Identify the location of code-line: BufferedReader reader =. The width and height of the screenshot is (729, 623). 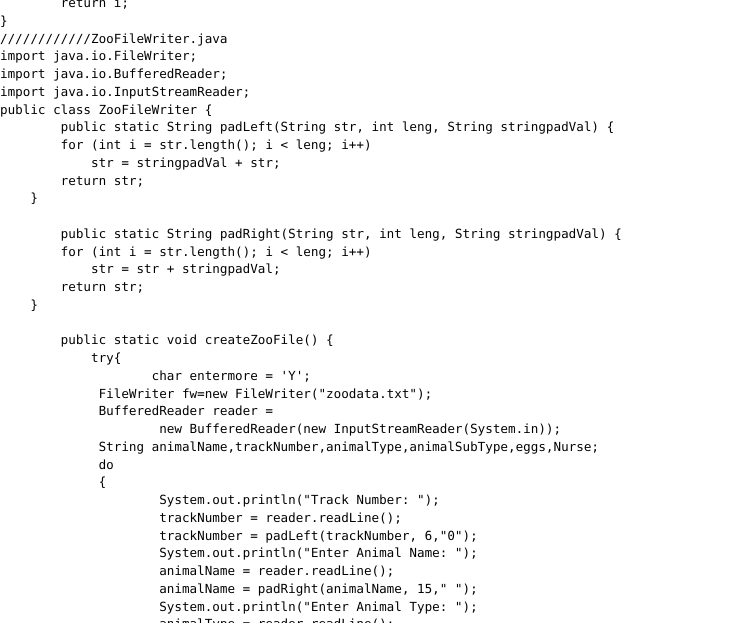
(136, 411).